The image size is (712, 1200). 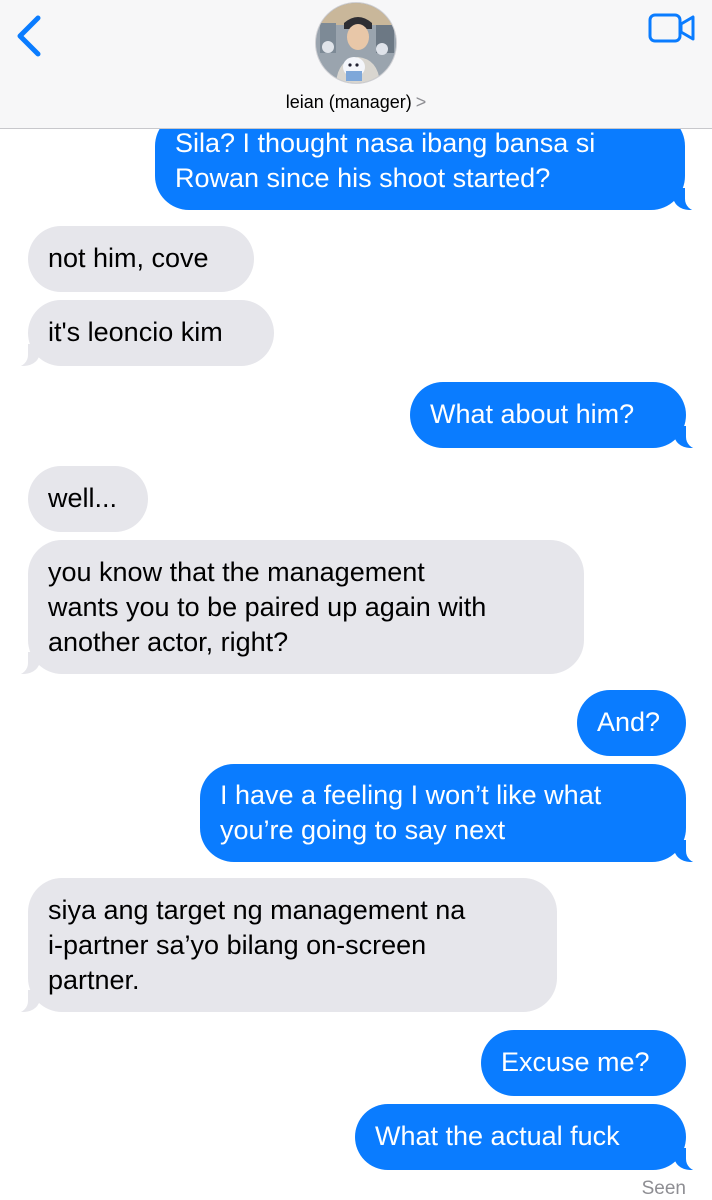 I want to click on video-call-button, so click(x=672, y=28).